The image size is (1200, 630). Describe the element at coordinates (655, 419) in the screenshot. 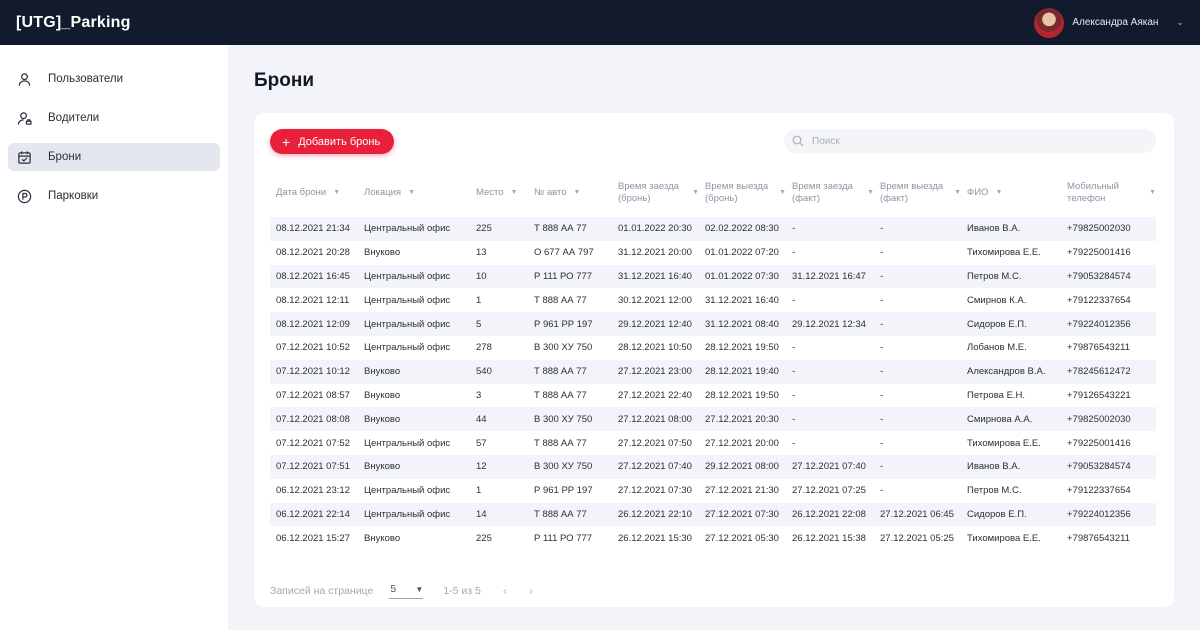

I see `col-arrival-booked-cell: 27.12.2021 08:00` at that location.